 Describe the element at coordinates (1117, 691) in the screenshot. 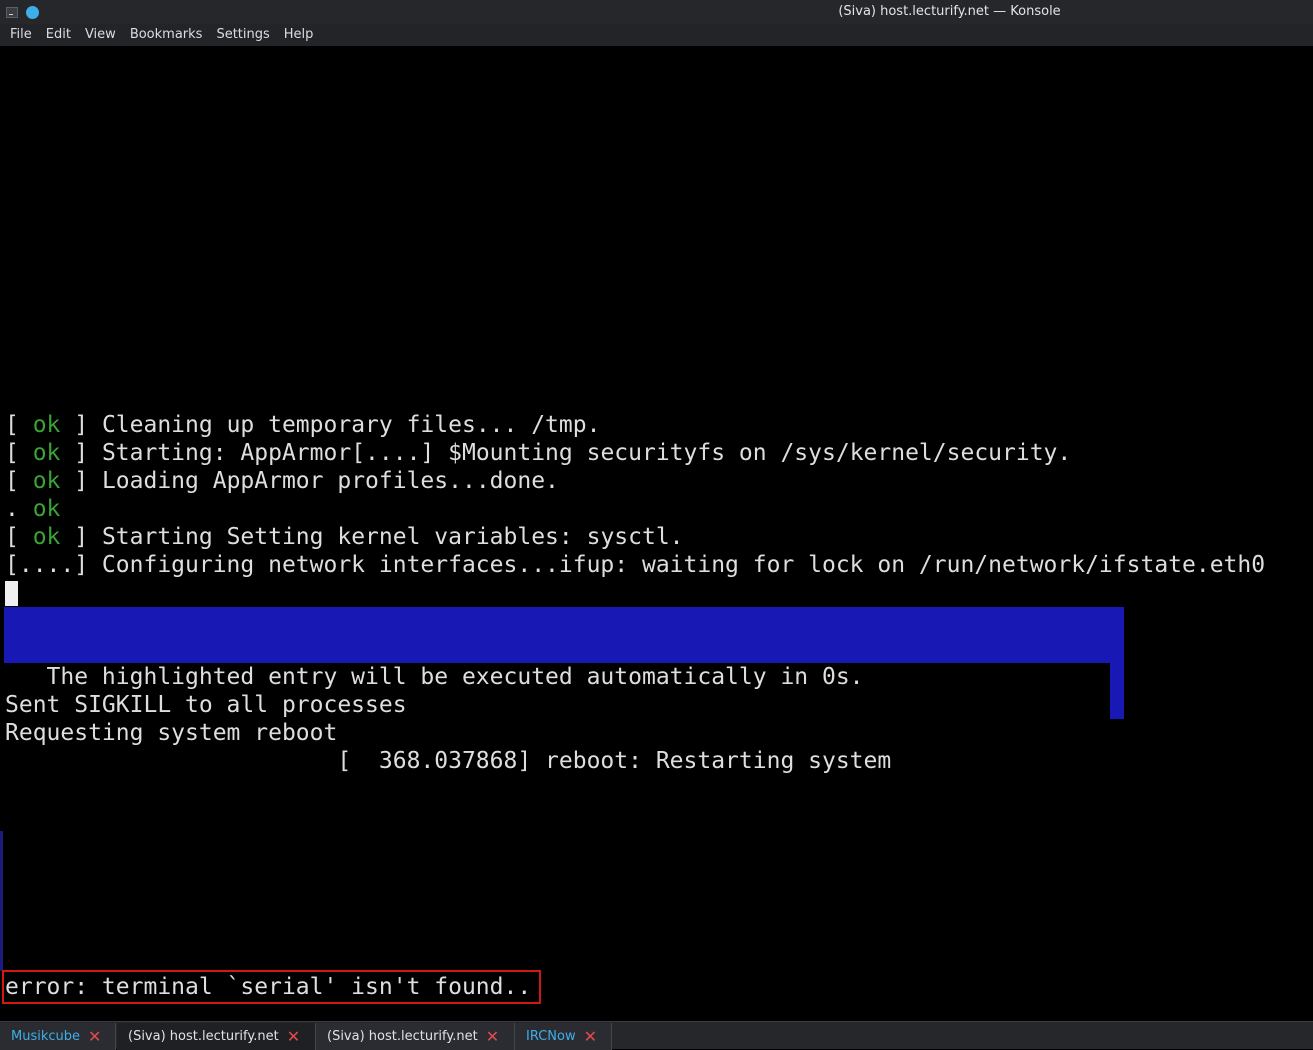

I see `grub-border` at that location.